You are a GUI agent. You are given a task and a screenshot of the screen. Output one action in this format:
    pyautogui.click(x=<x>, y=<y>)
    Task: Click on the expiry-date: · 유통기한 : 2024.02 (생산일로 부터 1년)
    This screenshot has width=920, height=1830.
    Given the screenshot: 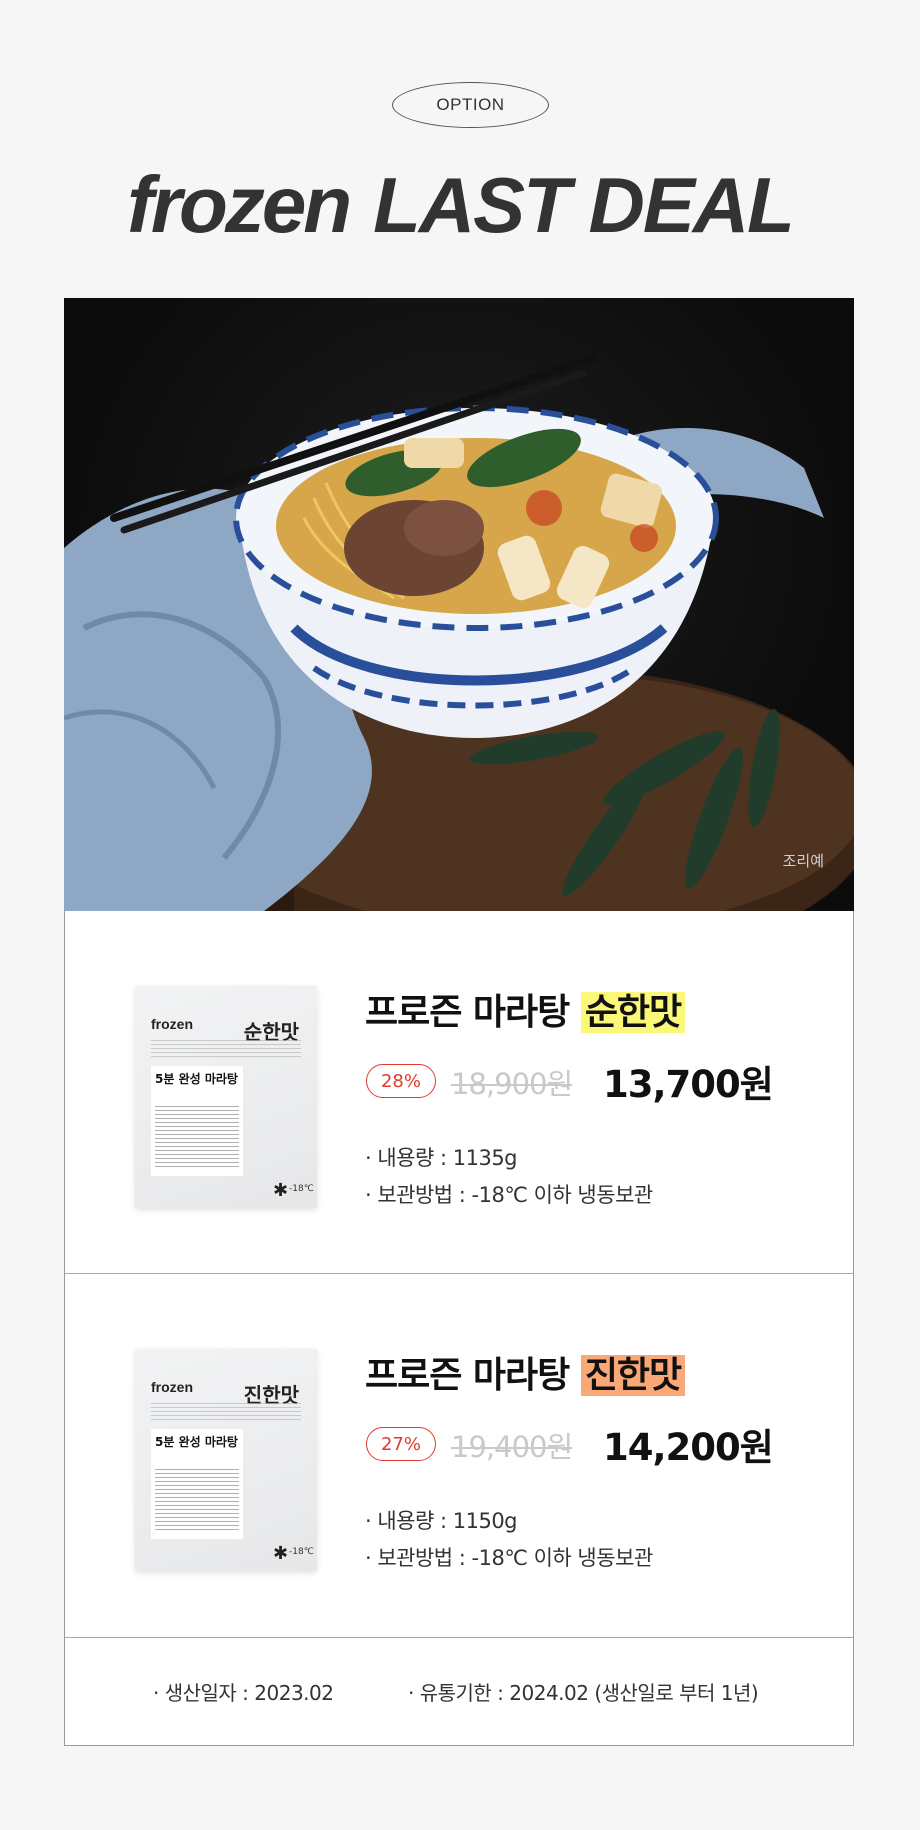 What is the action you would take?
    pyautogui.click(x=583, y=1693)
    